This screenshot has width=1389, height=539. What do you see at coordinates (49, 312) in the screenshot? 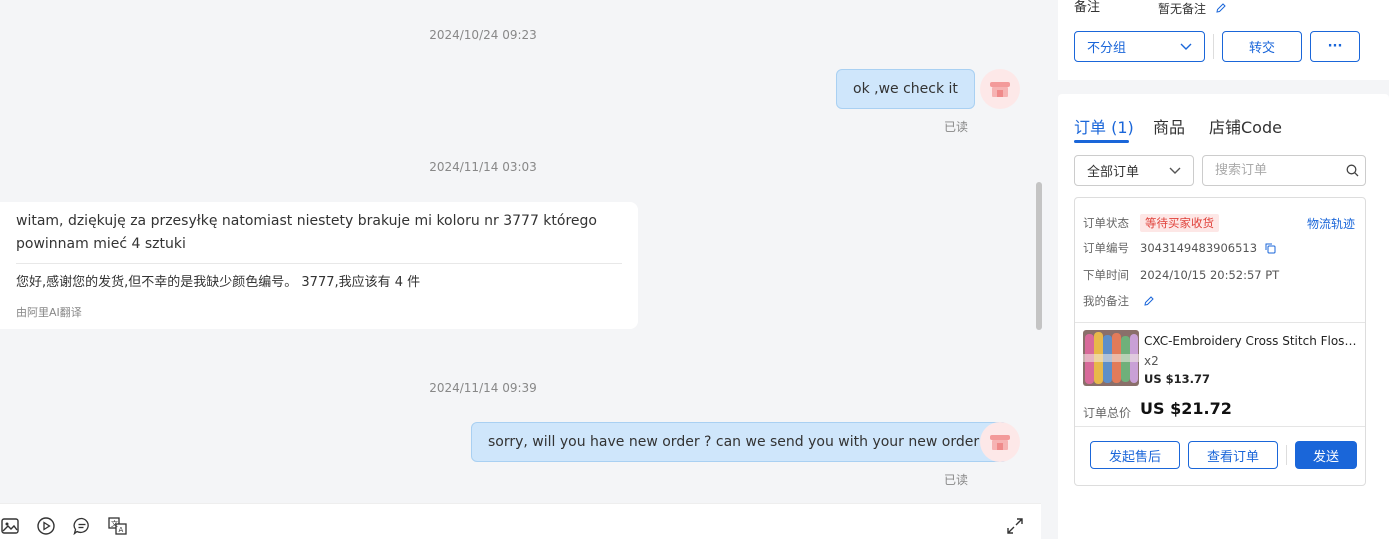
I see `translation-source: 由阿里AI翻译` at bounding box center [49, 312].